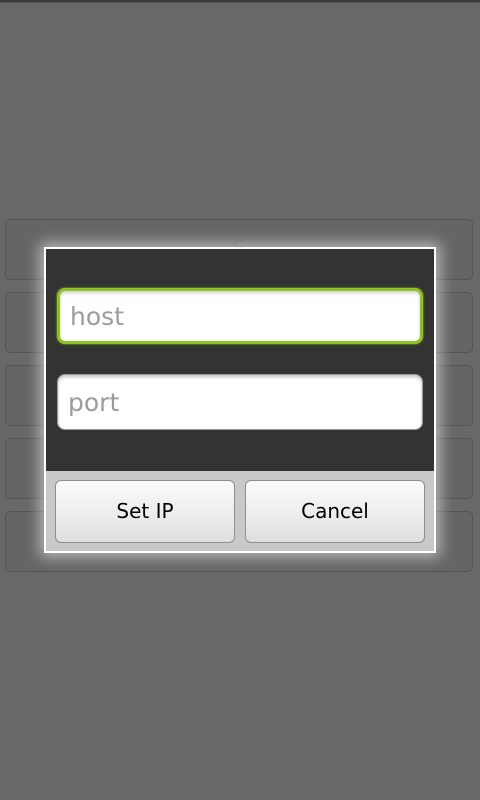 The width and height of the screenshot is (480, 800). Describe the element at coordinates (335, 511) in the screenshot. I see `cancel-button: Cancel` at that location.